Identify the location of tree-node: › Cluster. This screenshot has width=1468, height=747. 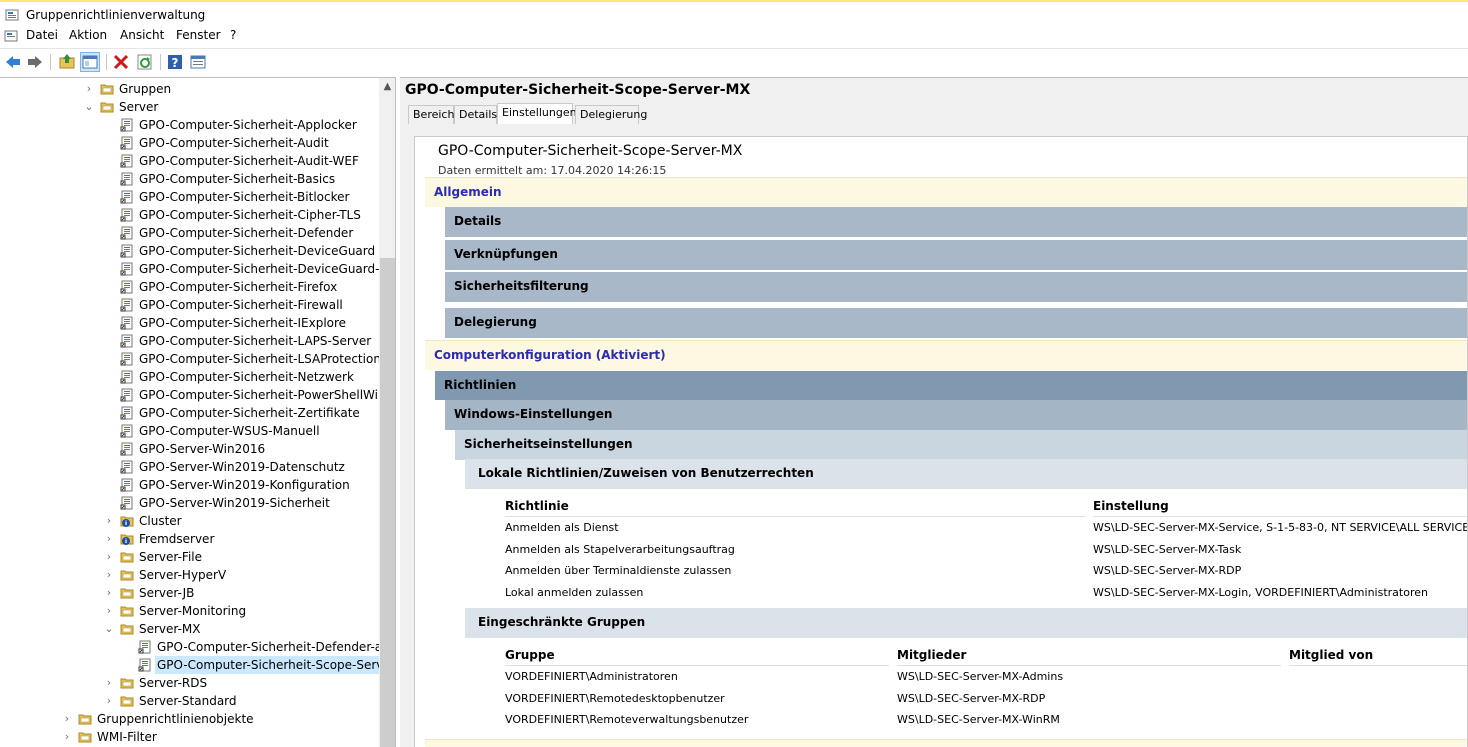
(189, 521).